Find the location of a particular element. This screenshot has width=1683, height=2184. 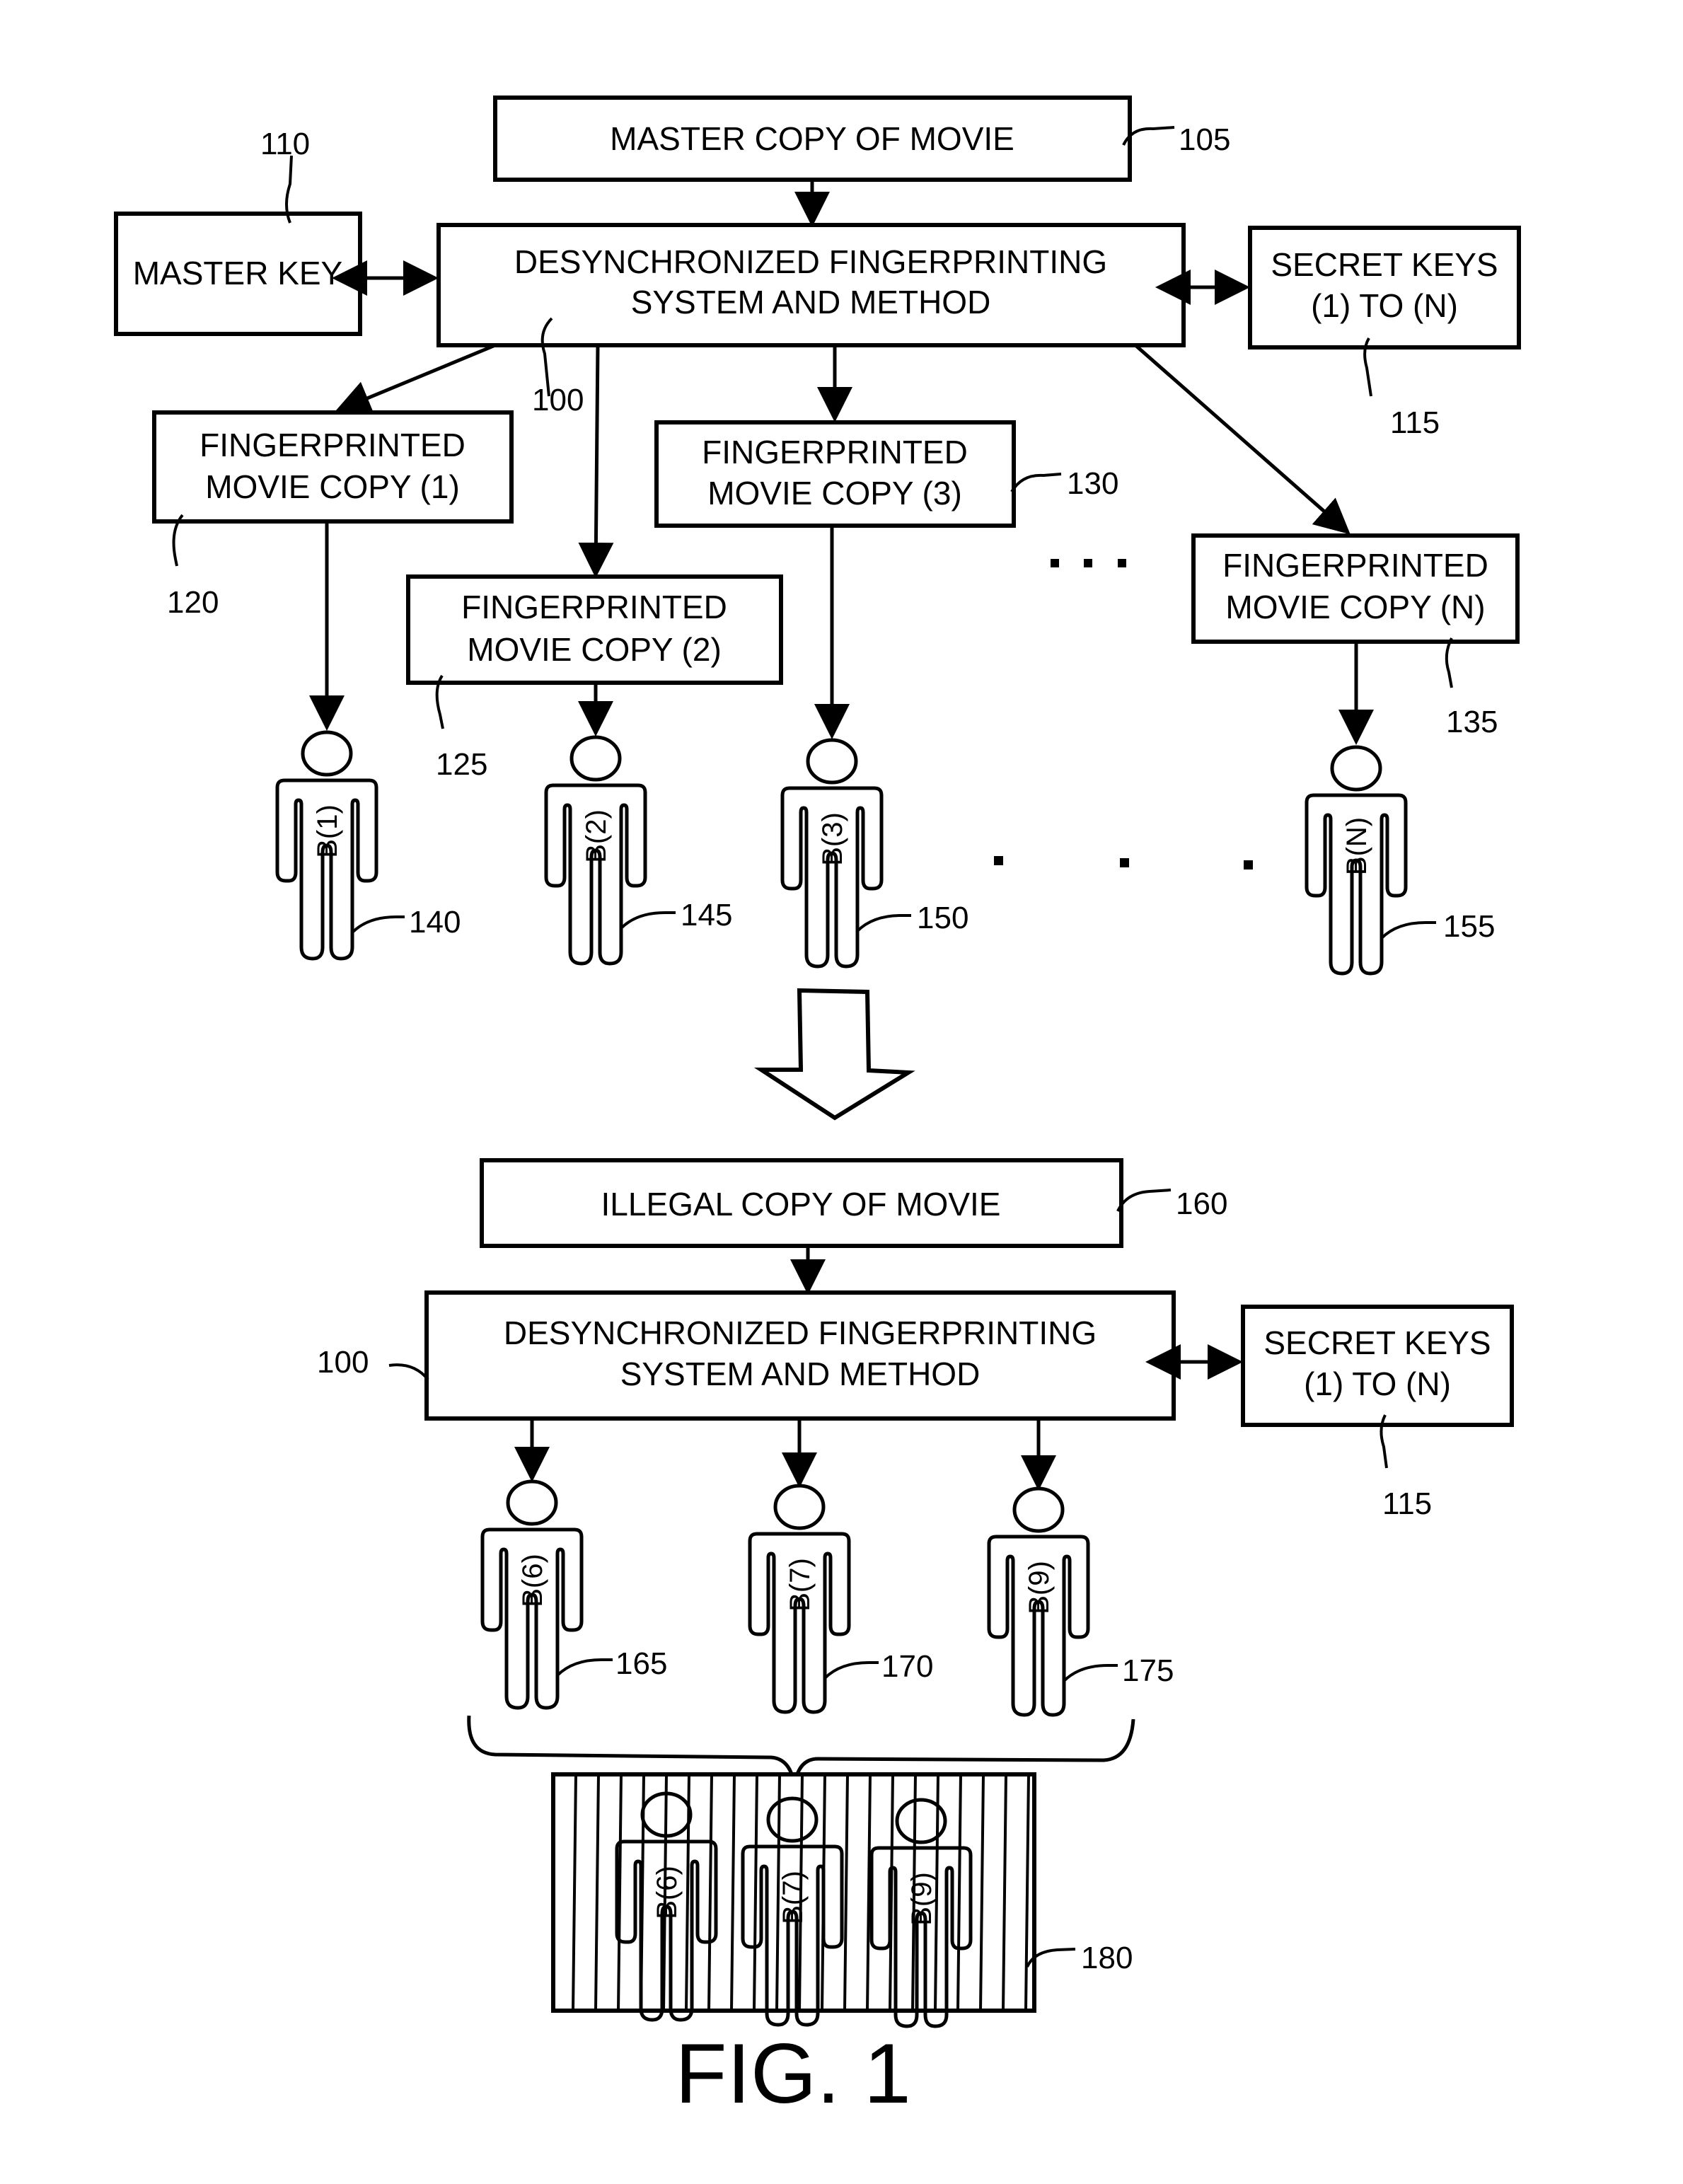

buyer-3-label: B(3) is located at coordinates (832, 839).